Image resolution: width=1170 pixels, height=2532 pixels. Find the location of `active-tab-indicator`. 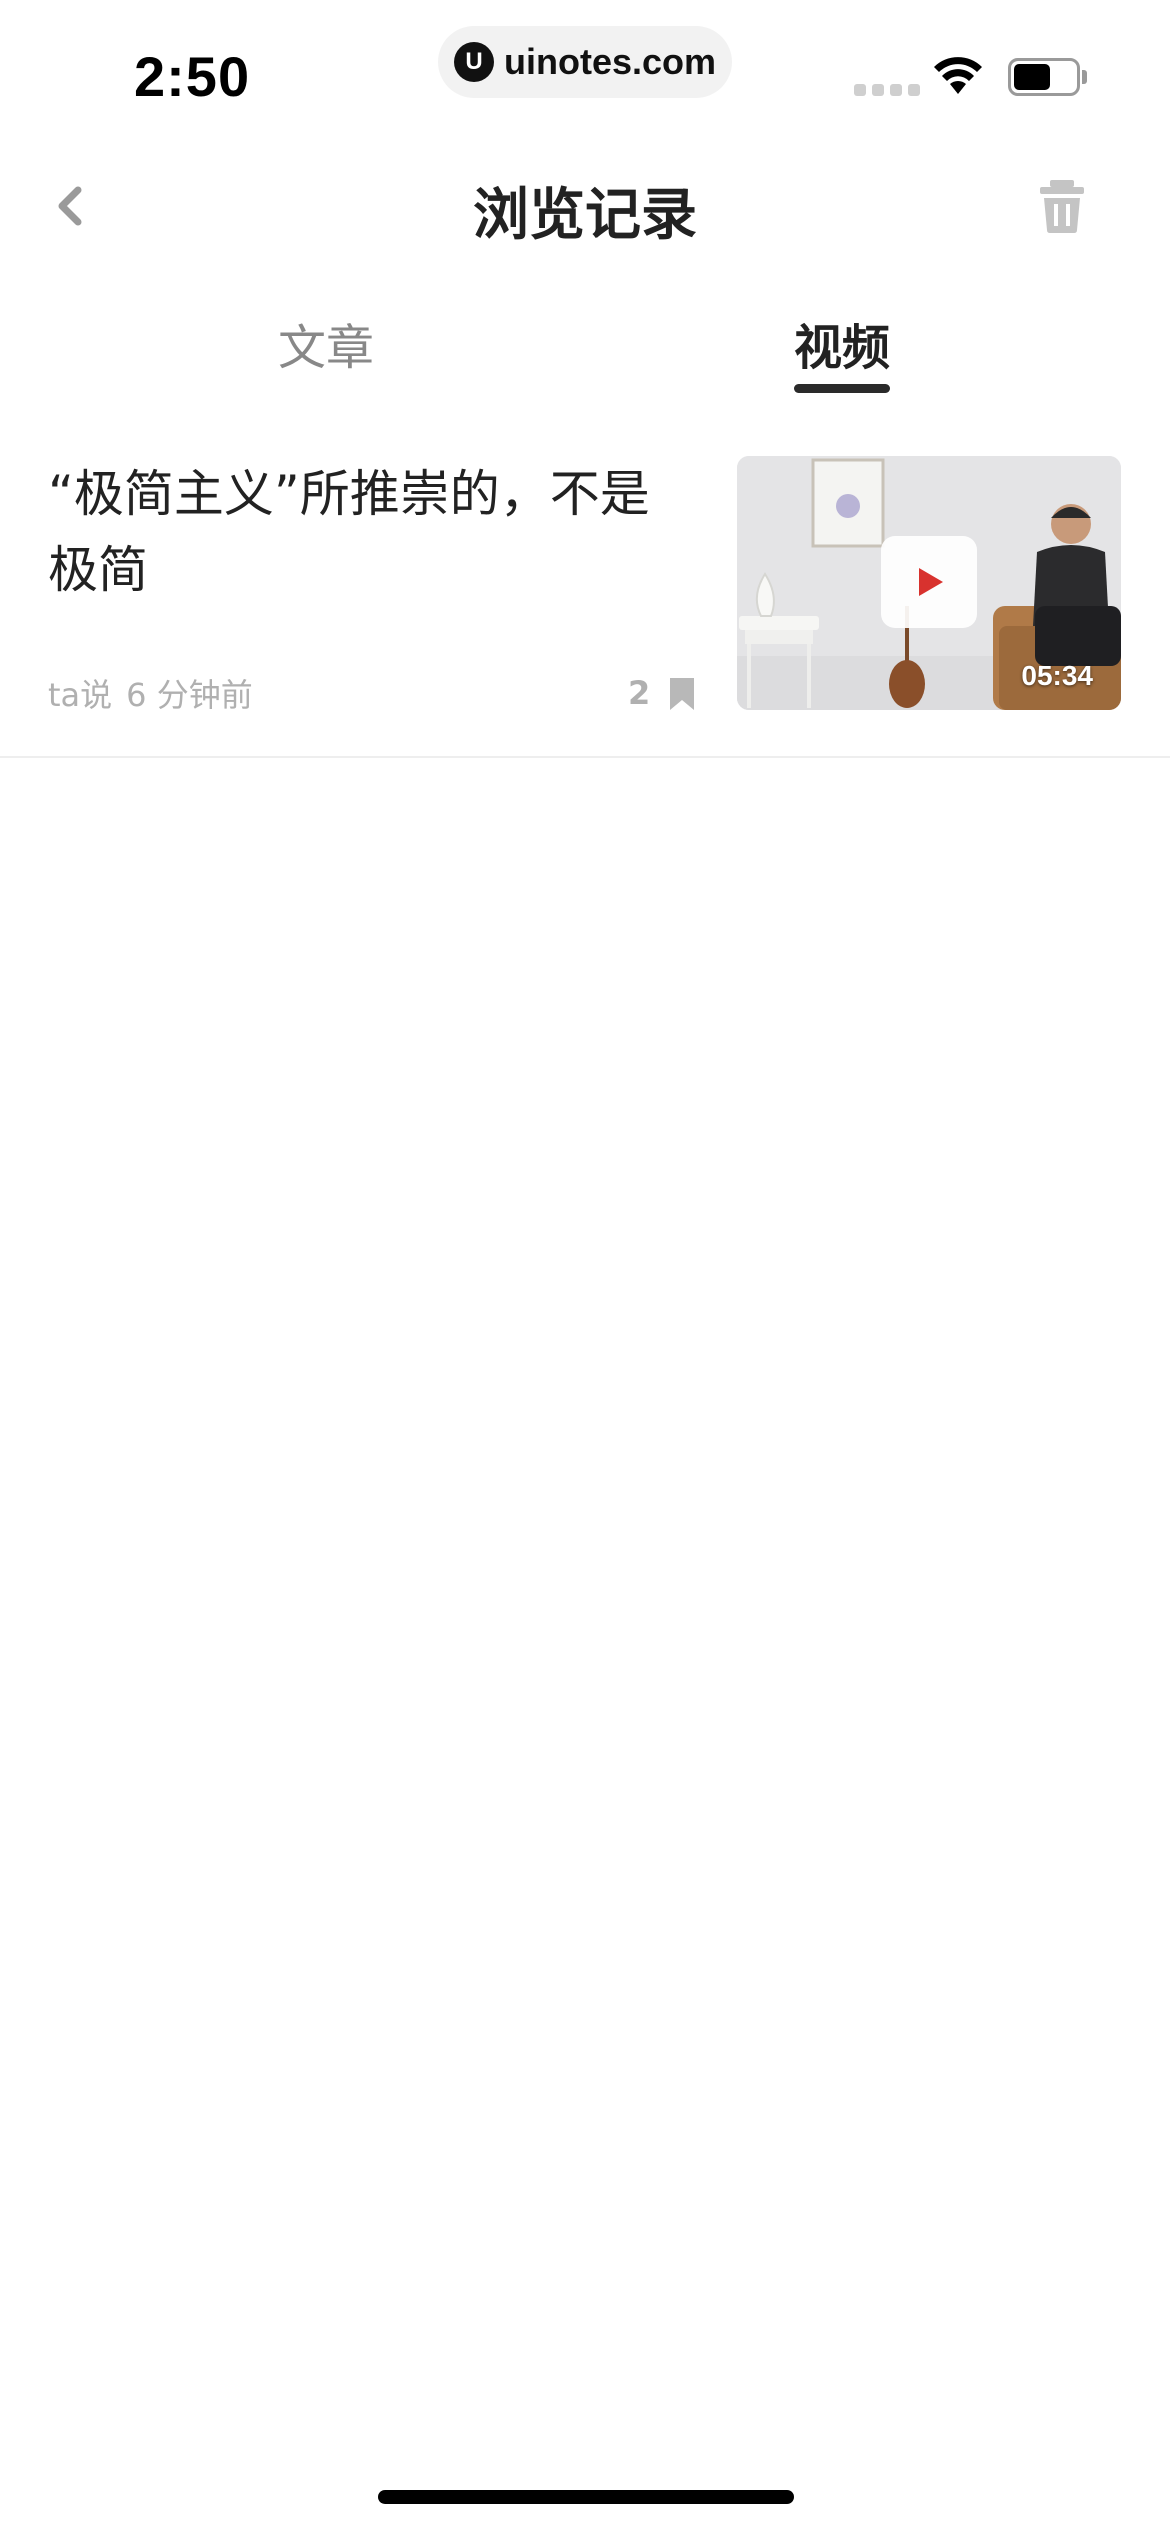

active-tab-indicator is located at coordinates (842, 388).